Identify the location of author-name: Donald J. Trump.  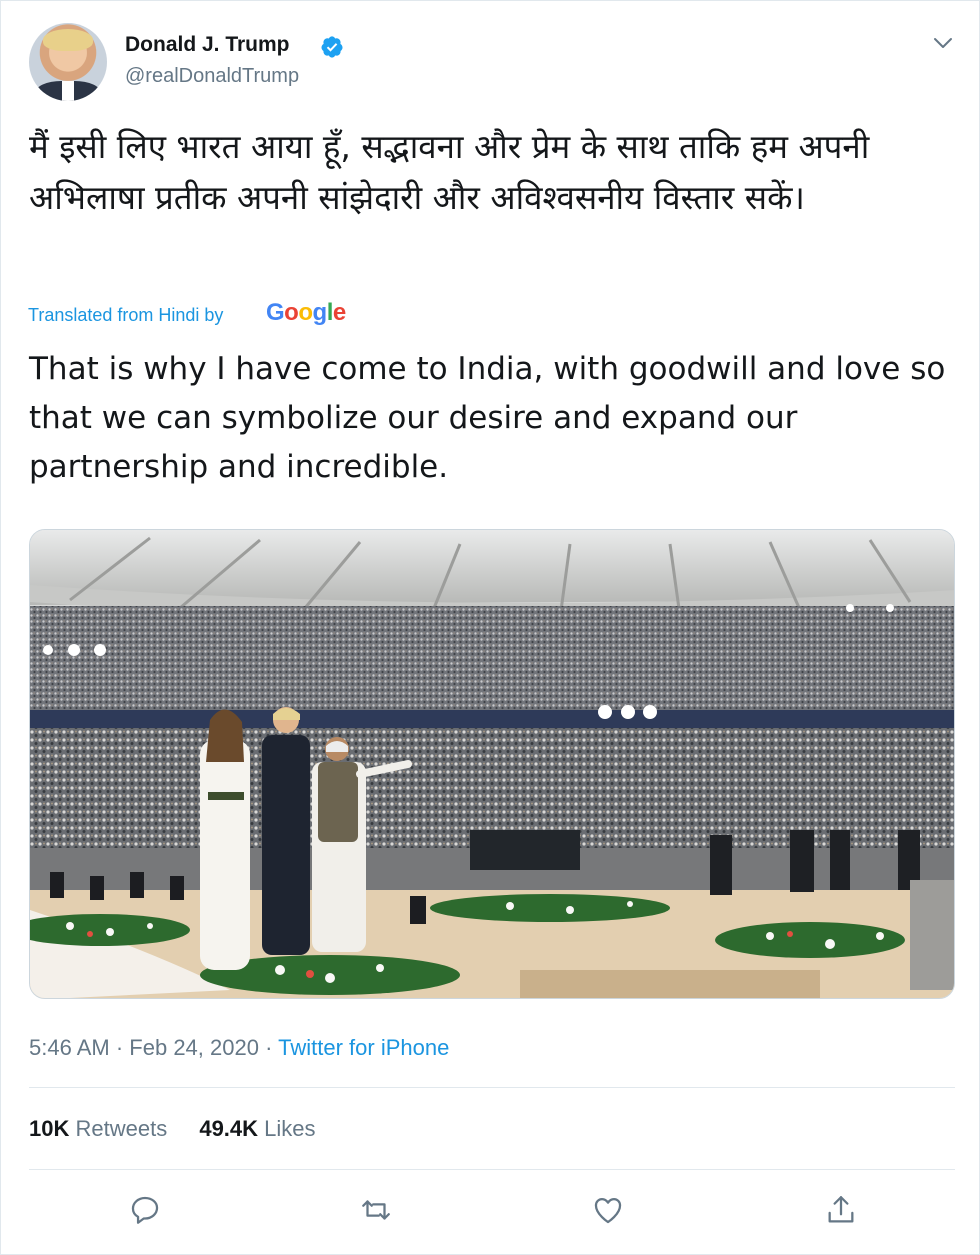
(207, 45).